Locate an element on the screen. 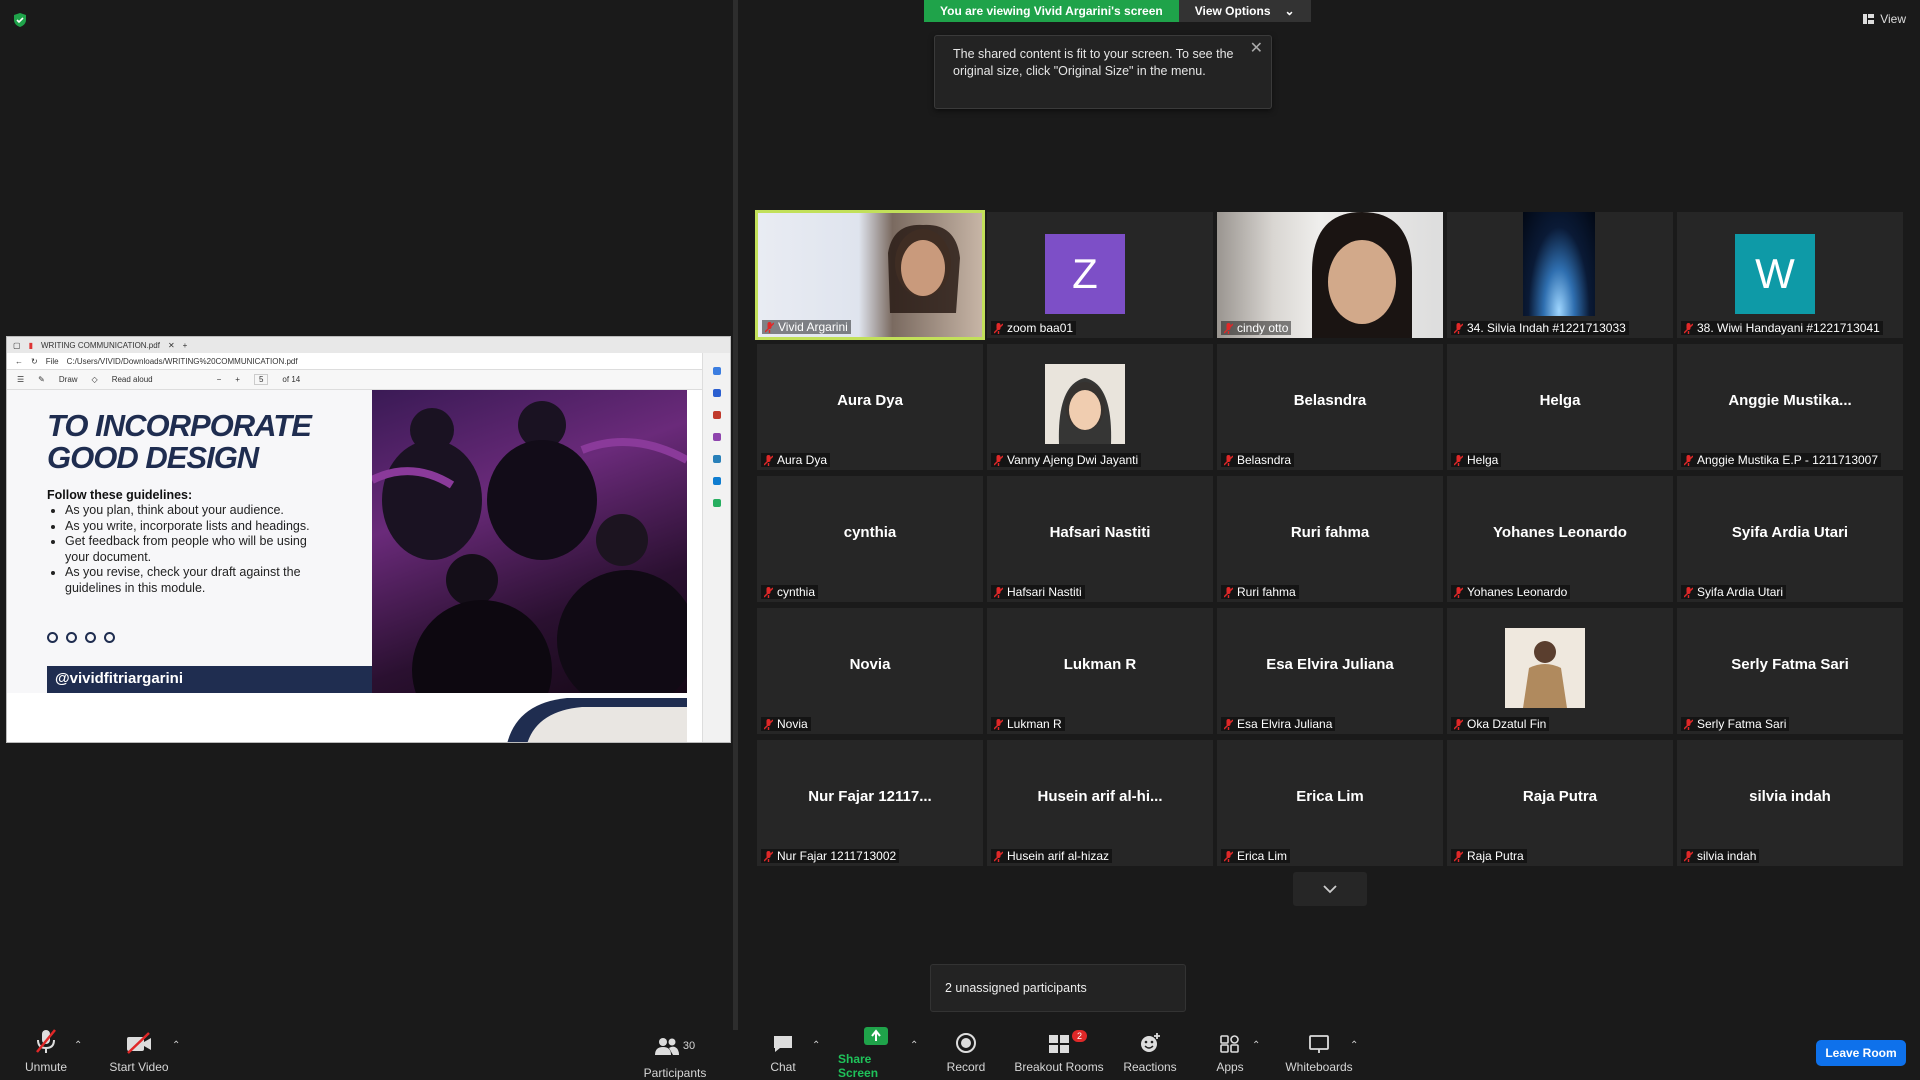 Image resolution: width=1920 pixels, height=1080 pixels. breakout-rooms-button: 2 Breakout Rooms is located at coordinates (1059, 1052).